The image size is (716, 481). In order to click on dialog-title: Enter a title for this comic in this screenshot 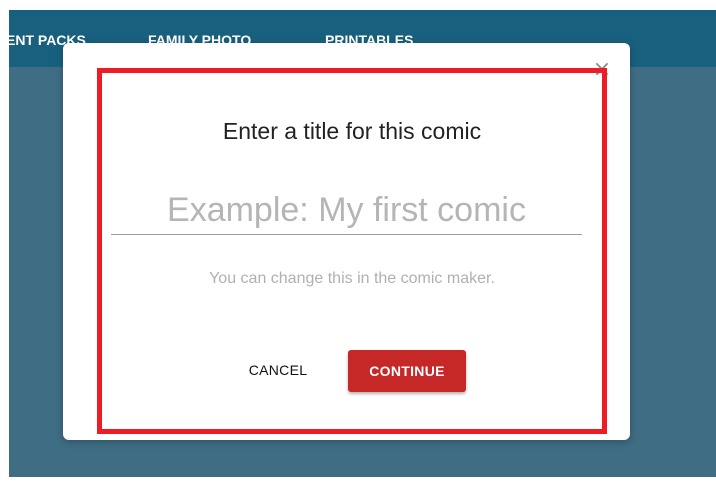, I will do `click(352, 131)`.